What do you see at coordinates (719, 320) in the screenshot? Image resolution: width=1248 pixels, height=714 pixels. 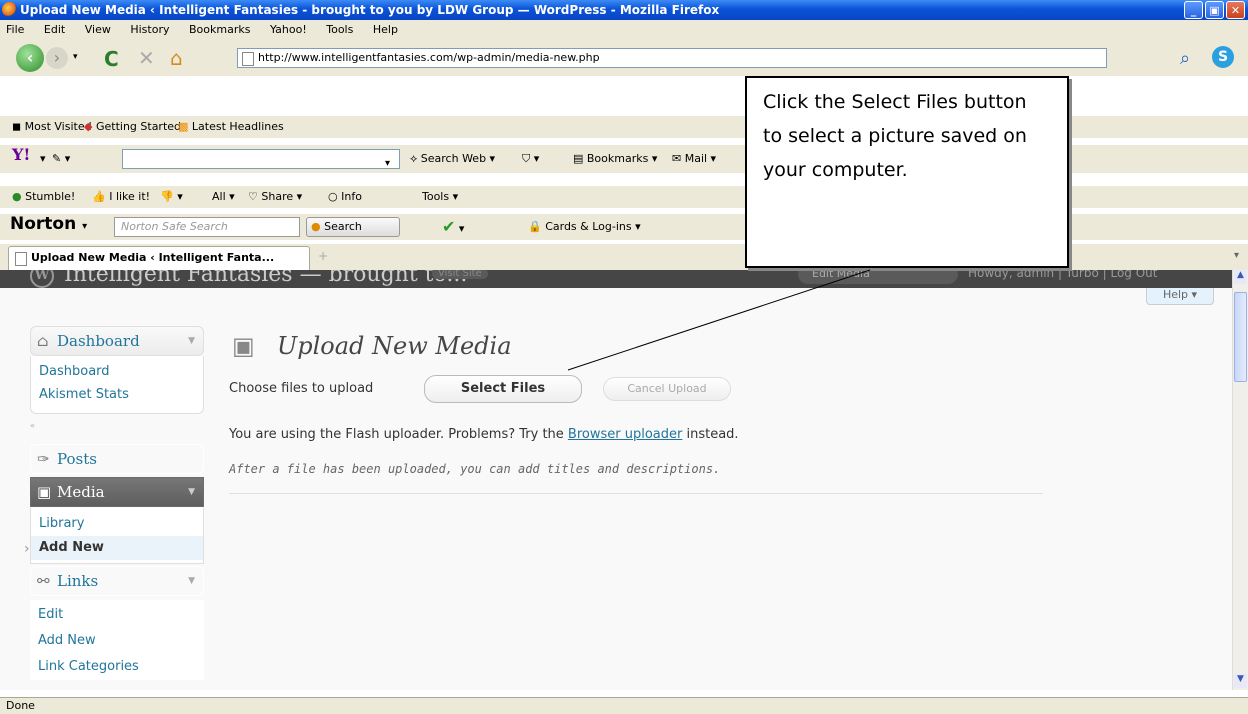 I see `callout-pointer-line` at bounding box center [719, 320].